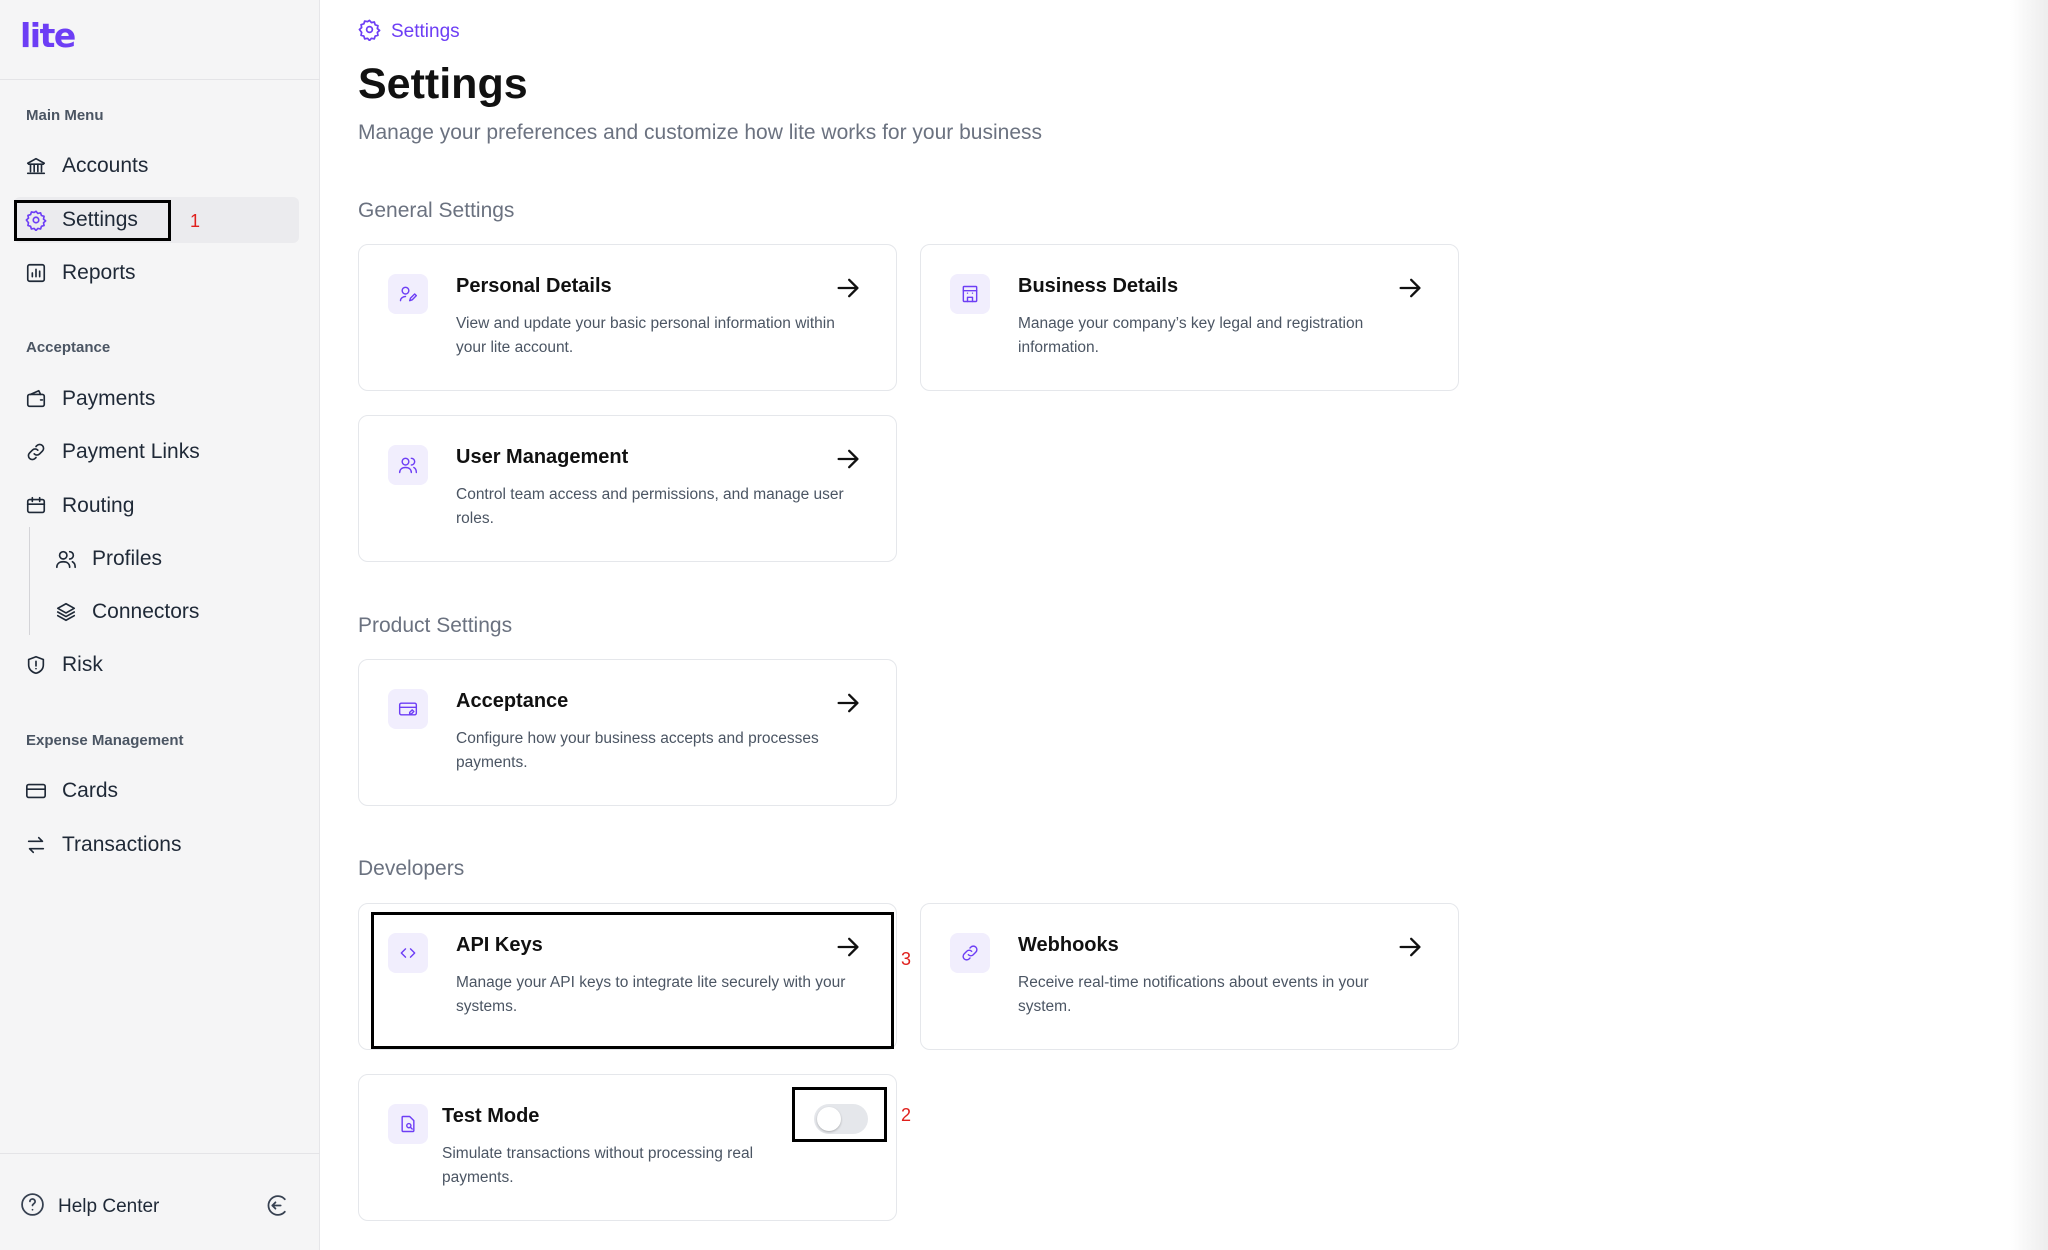 This screenshot has width=2048, height=1250. Describe the element at coordinates (99, 272) in the screenshot. I see `sidebar-item-label: Reports` at that location.